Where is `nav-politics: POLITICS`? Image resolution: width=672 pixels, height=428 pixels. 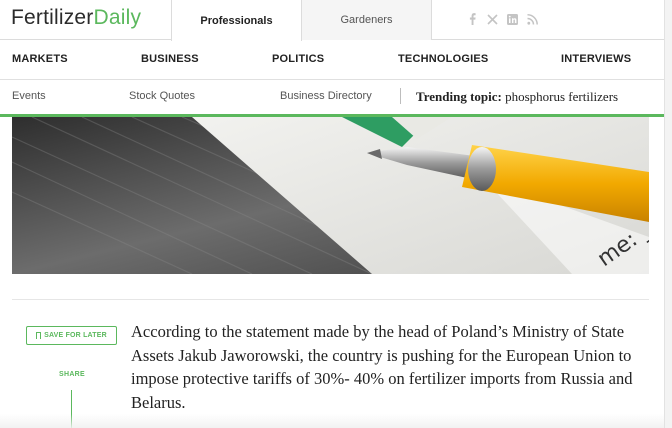
nav-politics: POLITICS is located at coordinates (298, 59).